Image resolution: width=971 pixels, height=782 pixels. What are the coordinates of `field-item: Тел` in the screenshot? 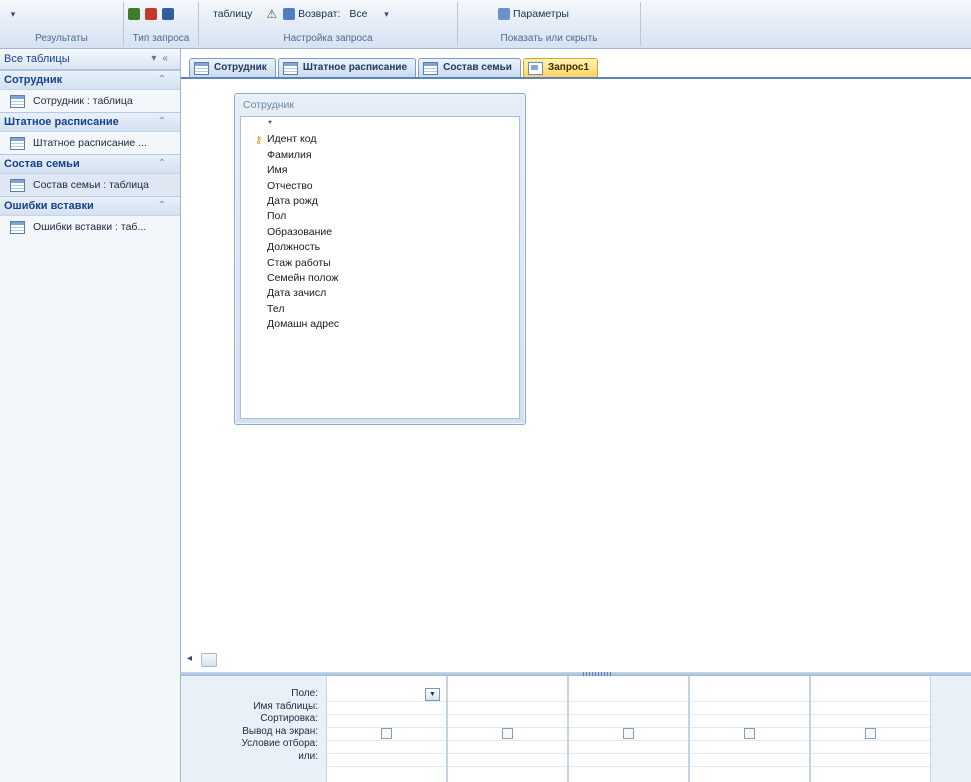 It's located at (380, 309).